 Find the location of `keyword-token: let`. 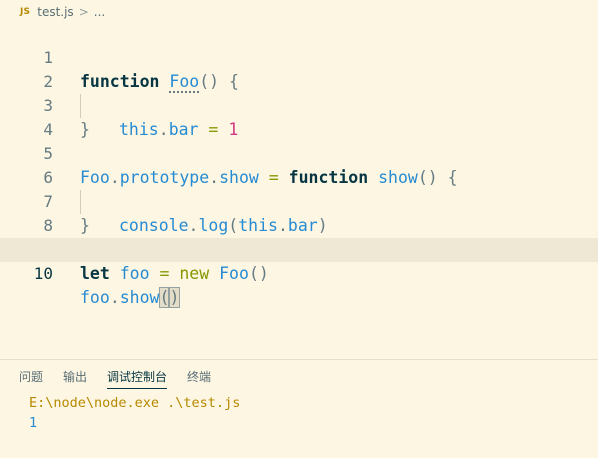

keyword-token: let is located at coordinates (95, 273).